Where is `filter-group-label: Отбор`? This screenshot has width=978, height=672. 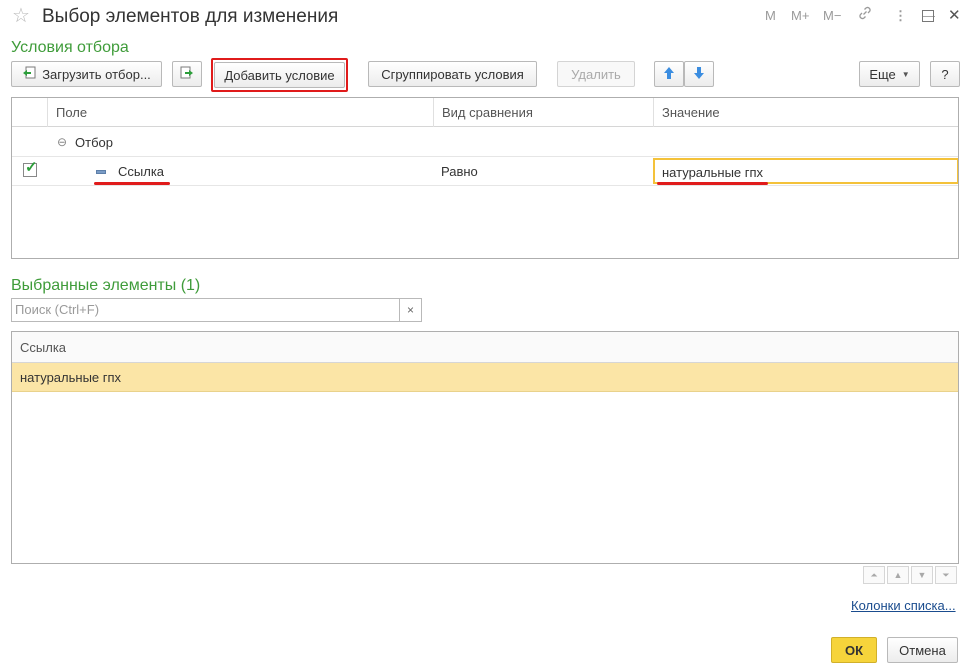 filter-group-label: Отбор is located at coordinates (94, 142).